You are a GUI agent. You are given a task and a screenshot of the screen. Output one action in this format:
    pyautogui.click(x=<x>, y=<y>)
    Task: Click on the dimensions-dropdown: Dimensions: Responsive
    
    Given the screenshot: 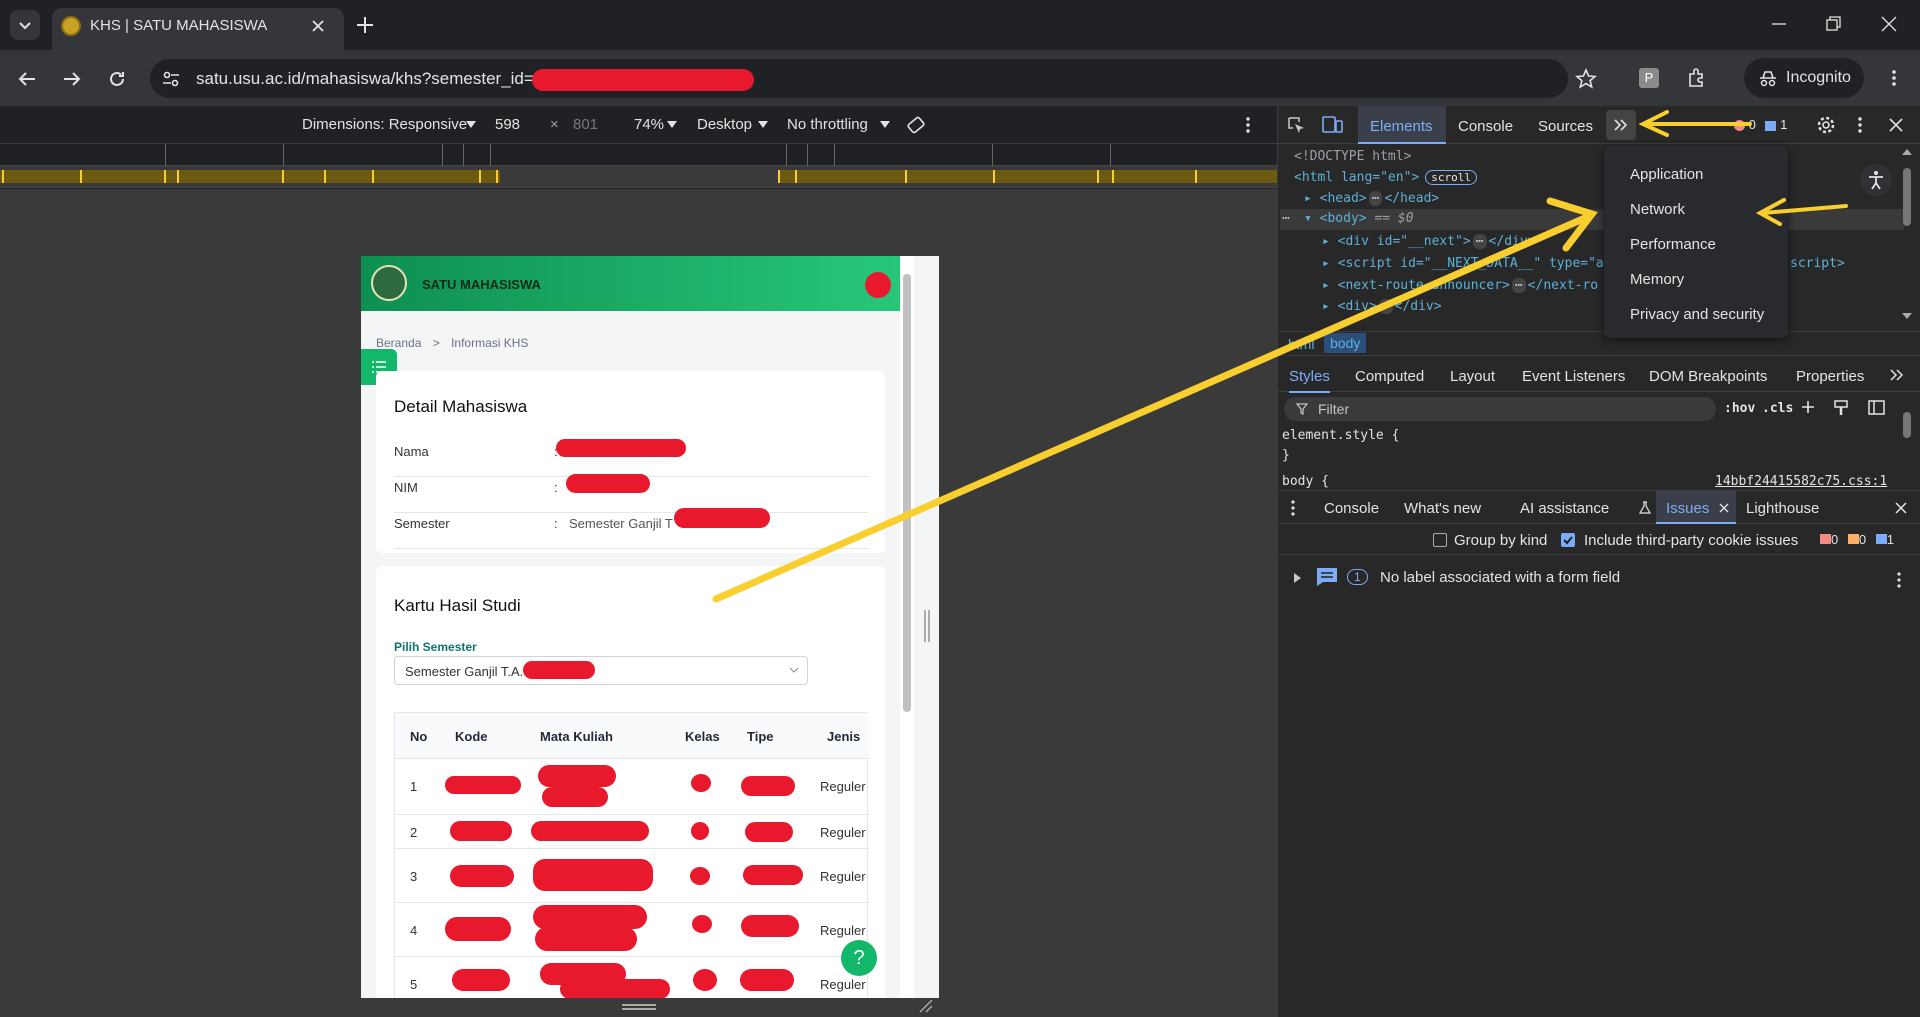 What is the action you would take?
    pyautogui.click(x=384, y=124)
    